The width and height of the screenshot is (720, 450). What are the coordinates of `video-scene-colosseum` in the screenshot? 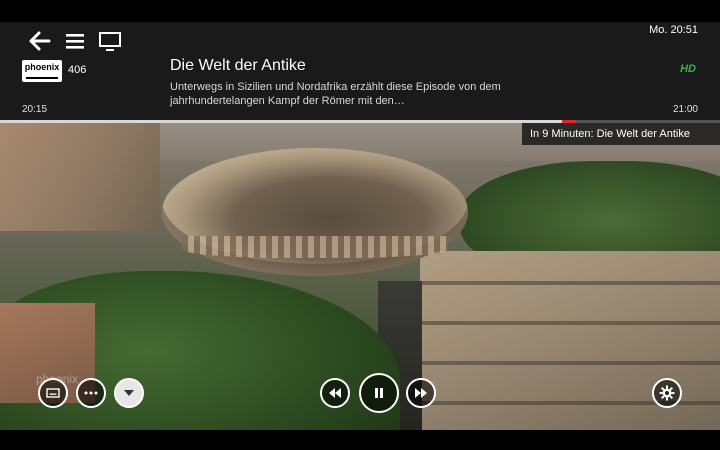 It's located at (315, 212).